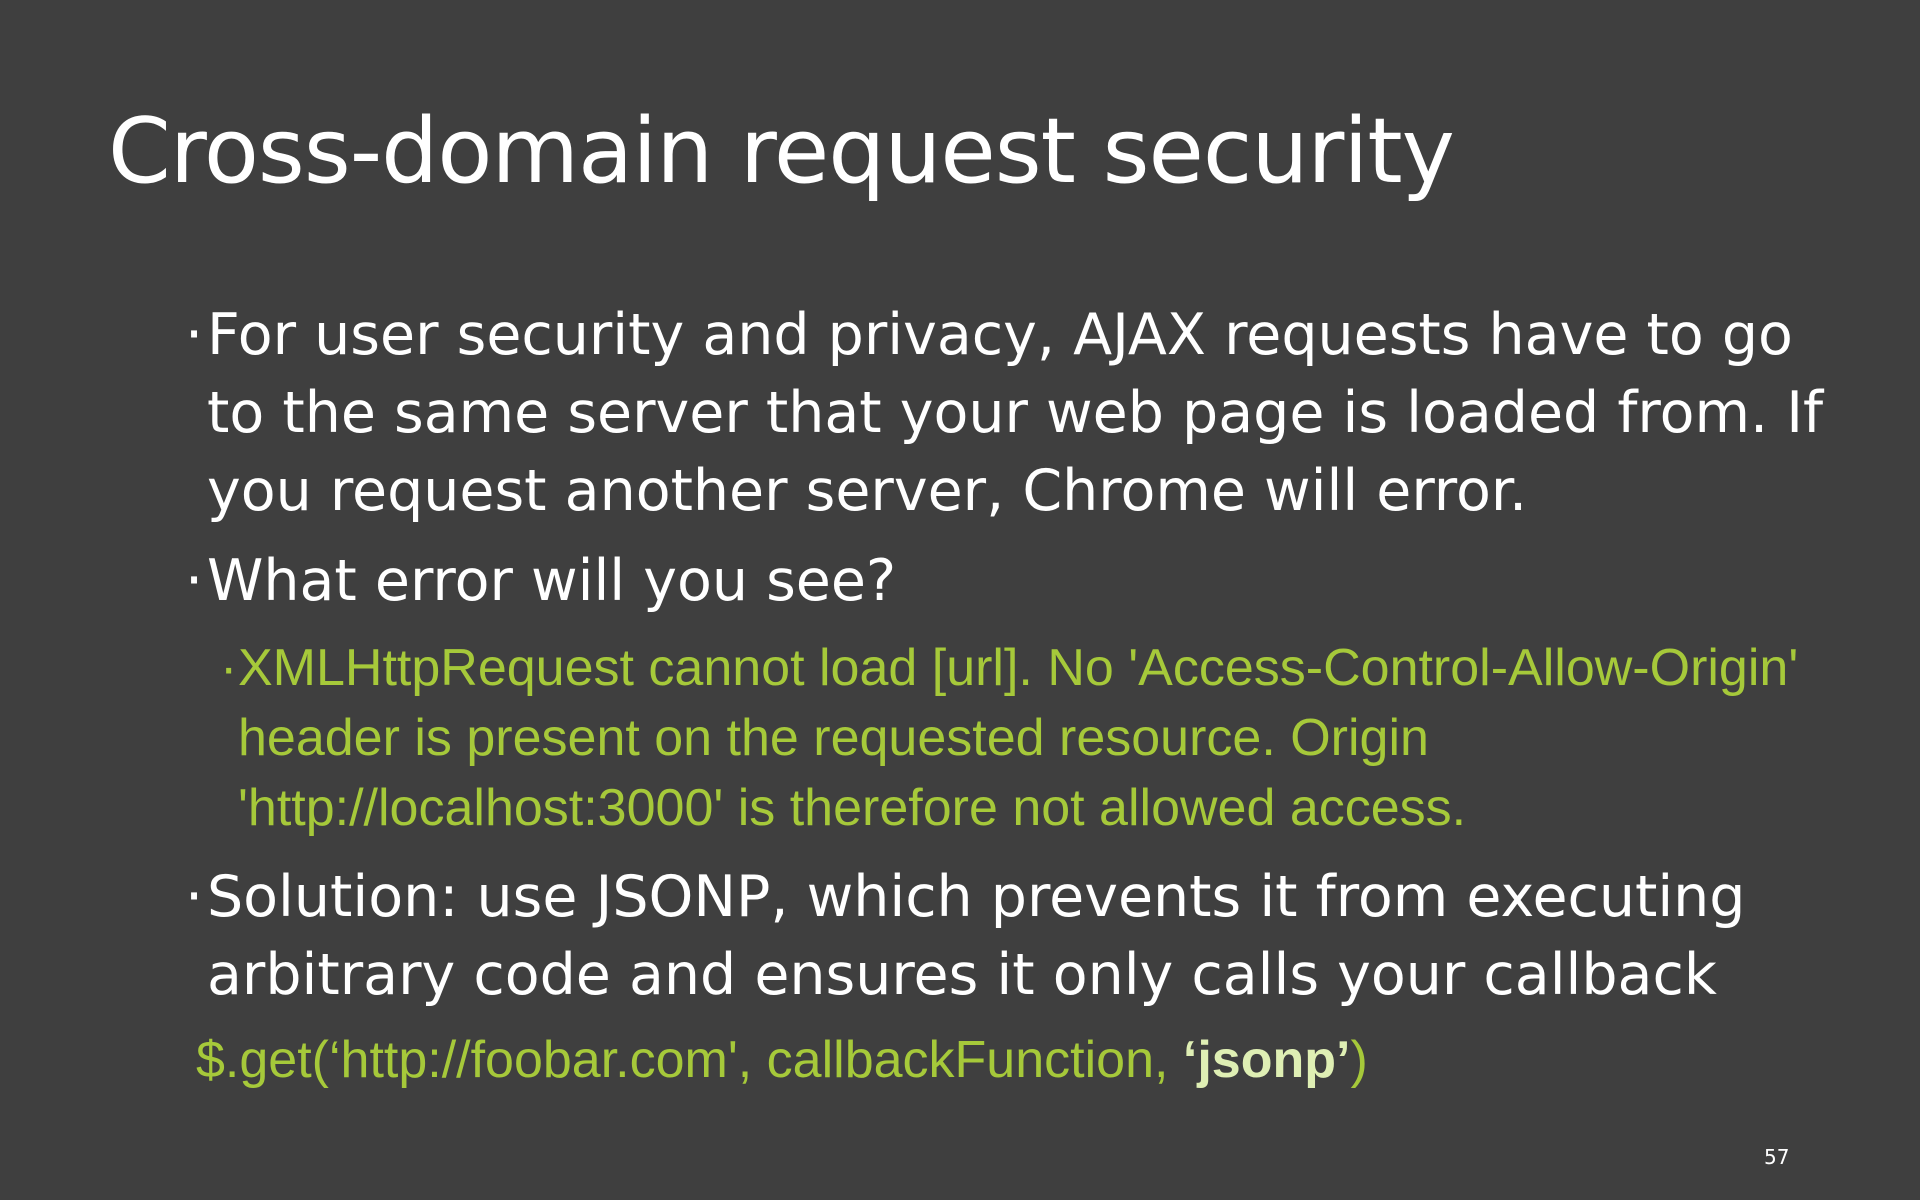 This screenshot has width=1920, height=1200. Describe the element at coordinates (1015, 581) in the screenshot. I see `bullet-item: · What error will you see?` at that location.